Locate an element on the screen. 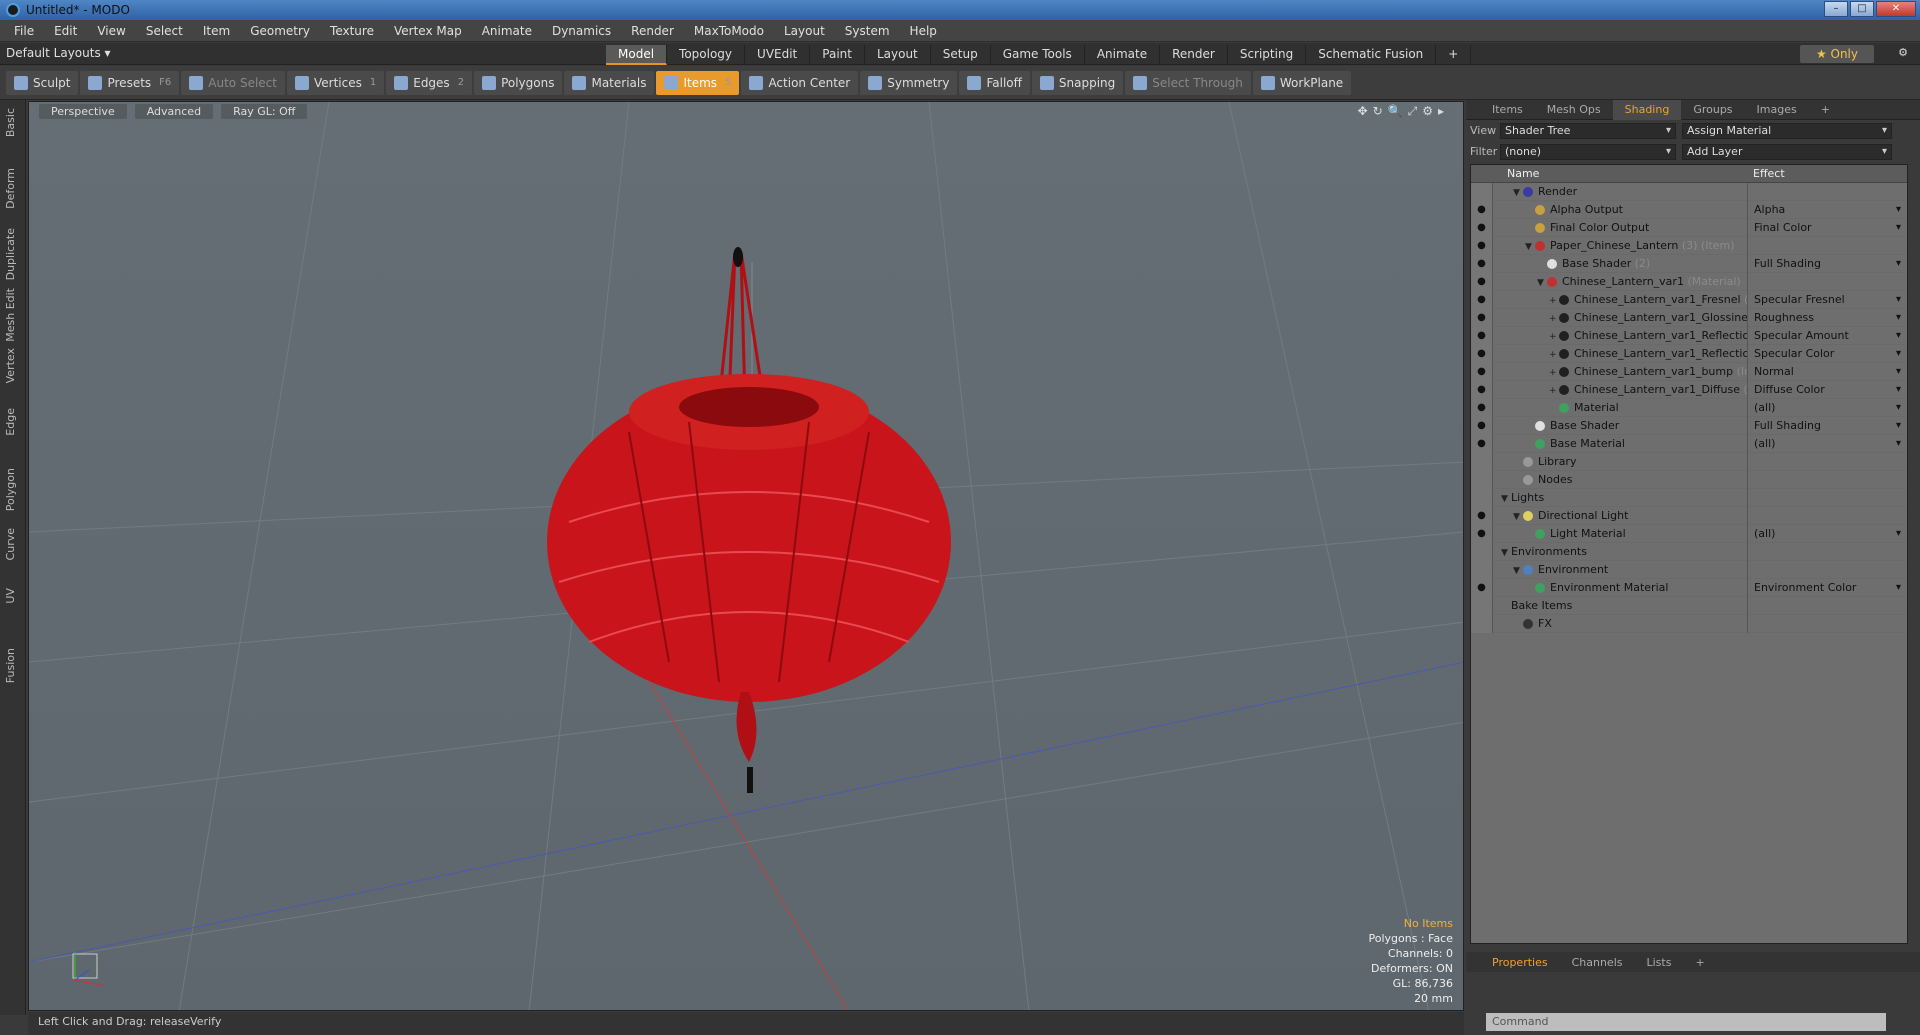 This screenshot has width=1920, height=1035. menu-texture: Texture is located at coordinates (352, 31).